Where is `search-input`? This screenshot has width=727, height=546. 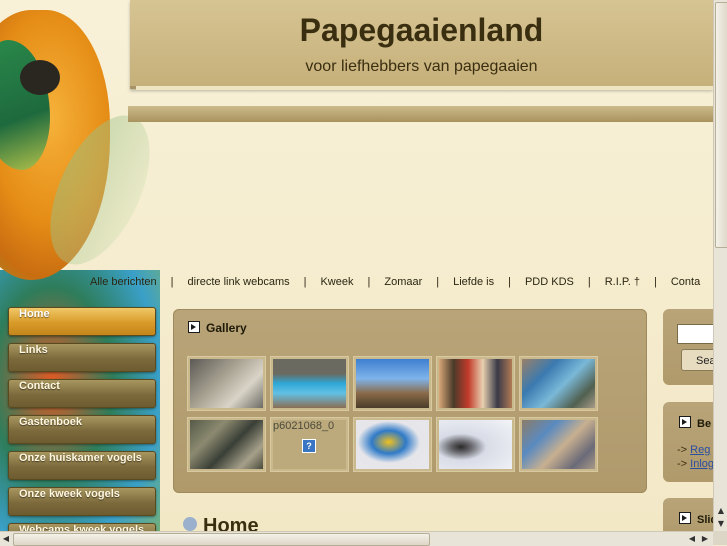 search-input is located at coordinates (695, 334).